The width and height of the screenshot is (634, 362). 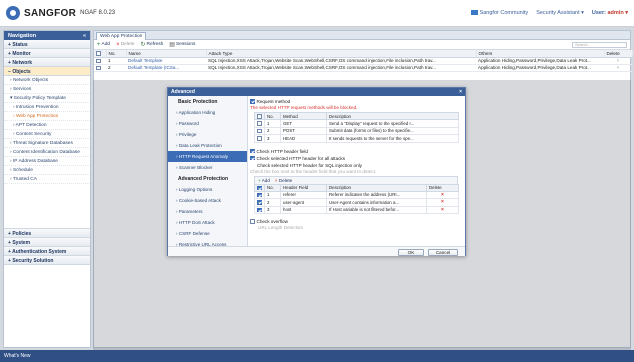 I want to click on user-menu: User: admin ▾, so click(x=610, y=13).